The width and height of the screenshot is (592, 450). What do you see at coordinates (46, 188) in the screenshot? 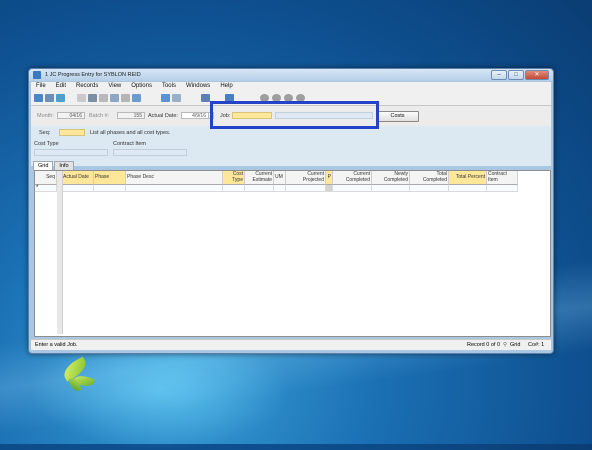
I see `row-marker: *` at bounding box center [46, 188].